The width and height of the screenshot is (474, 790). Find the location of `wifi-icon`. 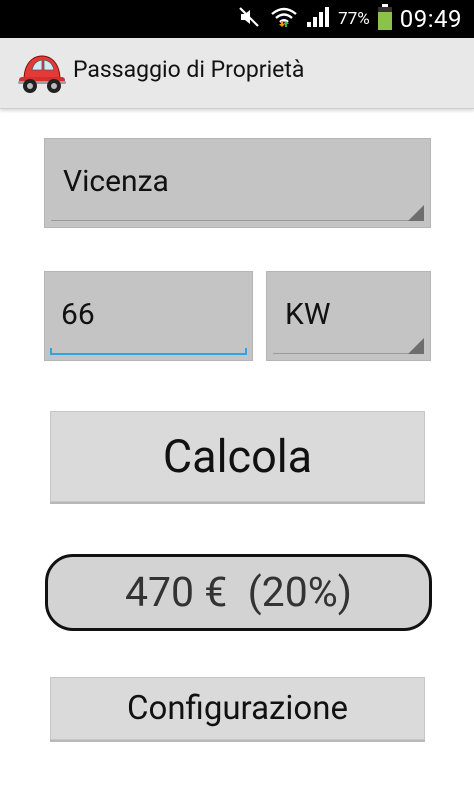

wifi-icon is located at coordinates (284, 19).